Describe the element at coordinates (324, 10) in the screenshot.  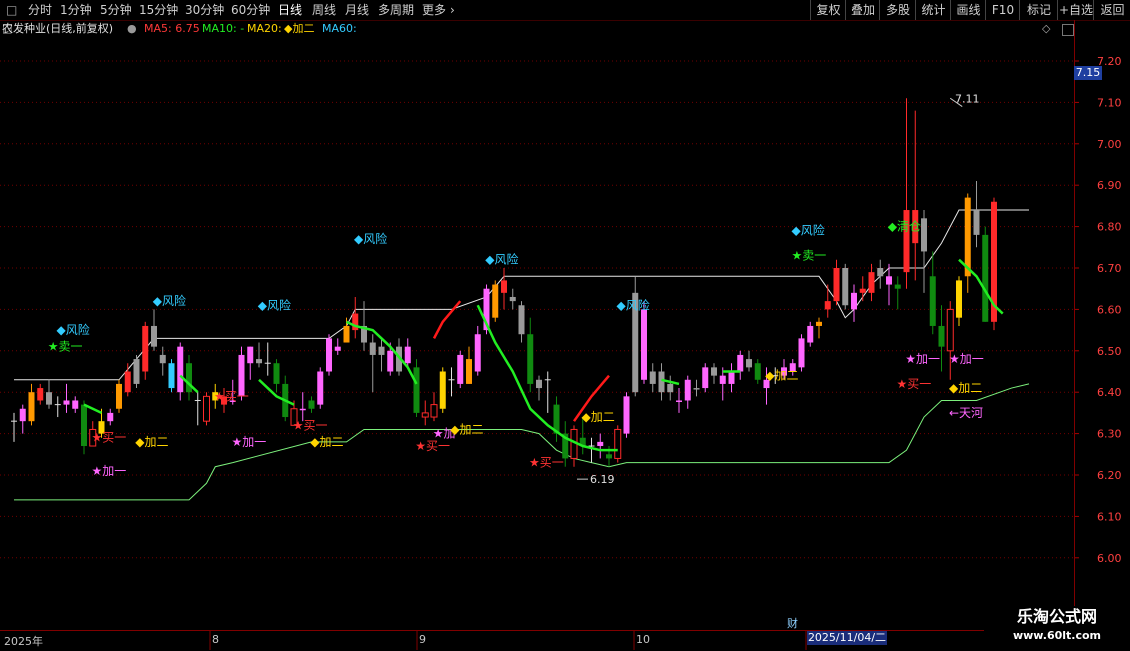
I see `period-tab-7: 周线` at that location.